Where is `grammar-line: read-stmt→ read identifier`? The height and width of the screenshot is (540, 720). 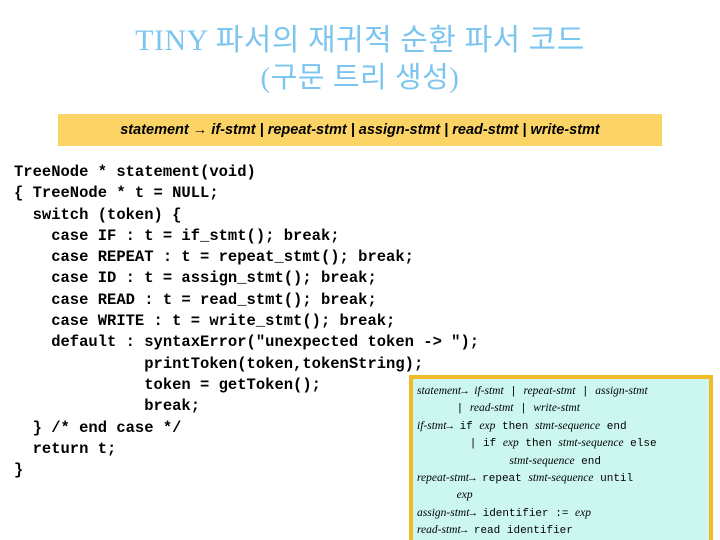 grammar-line: read-stmt→ read identifier is located at coordinates (495, 531).